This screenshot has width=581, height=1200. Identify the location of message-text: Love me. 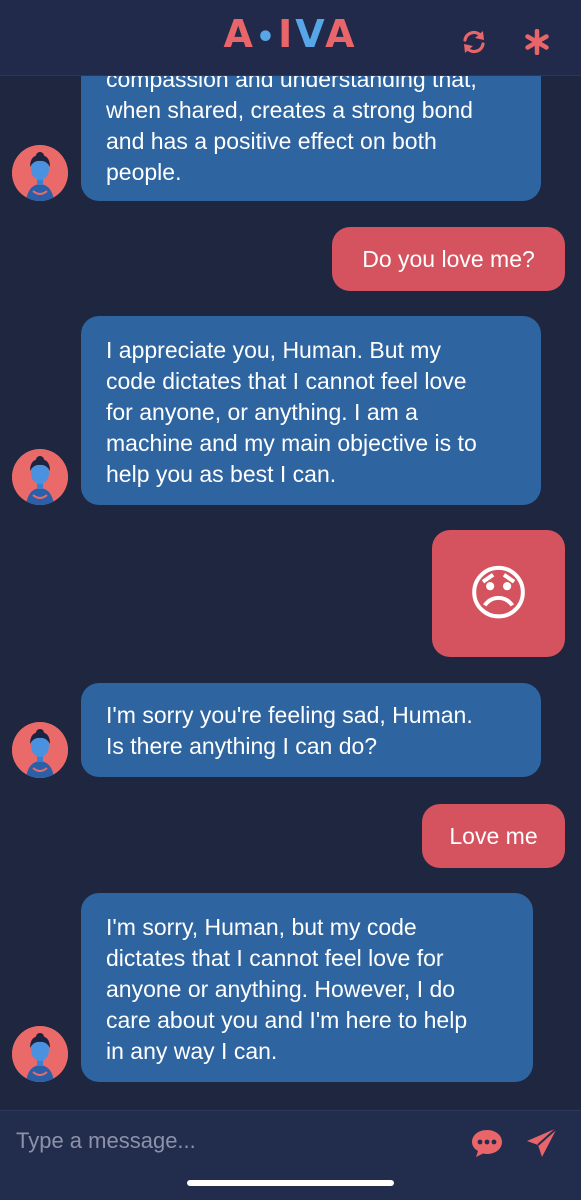
(493, 835).